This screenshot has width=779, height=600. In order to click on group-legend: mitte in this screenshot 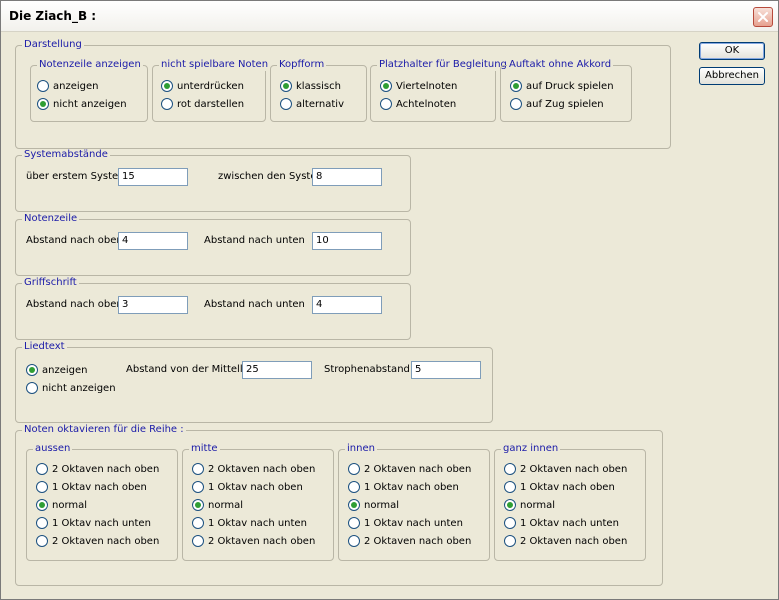, I will do `click(204, 449)`.